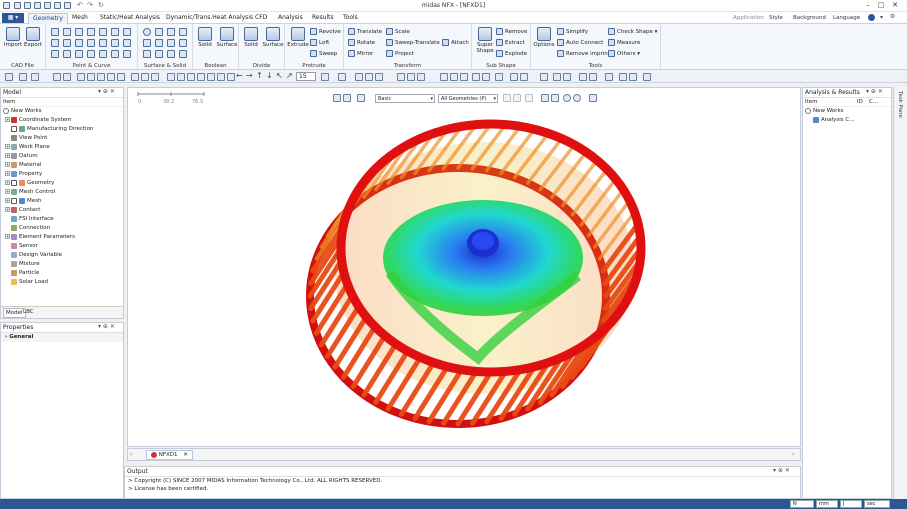 The width and height of the screenshot is (907, 509). What do you see at coordinates (485, 40) in the screenshot?
I see `super-shape-button: Super Shape` at bounding box center [485, 40].